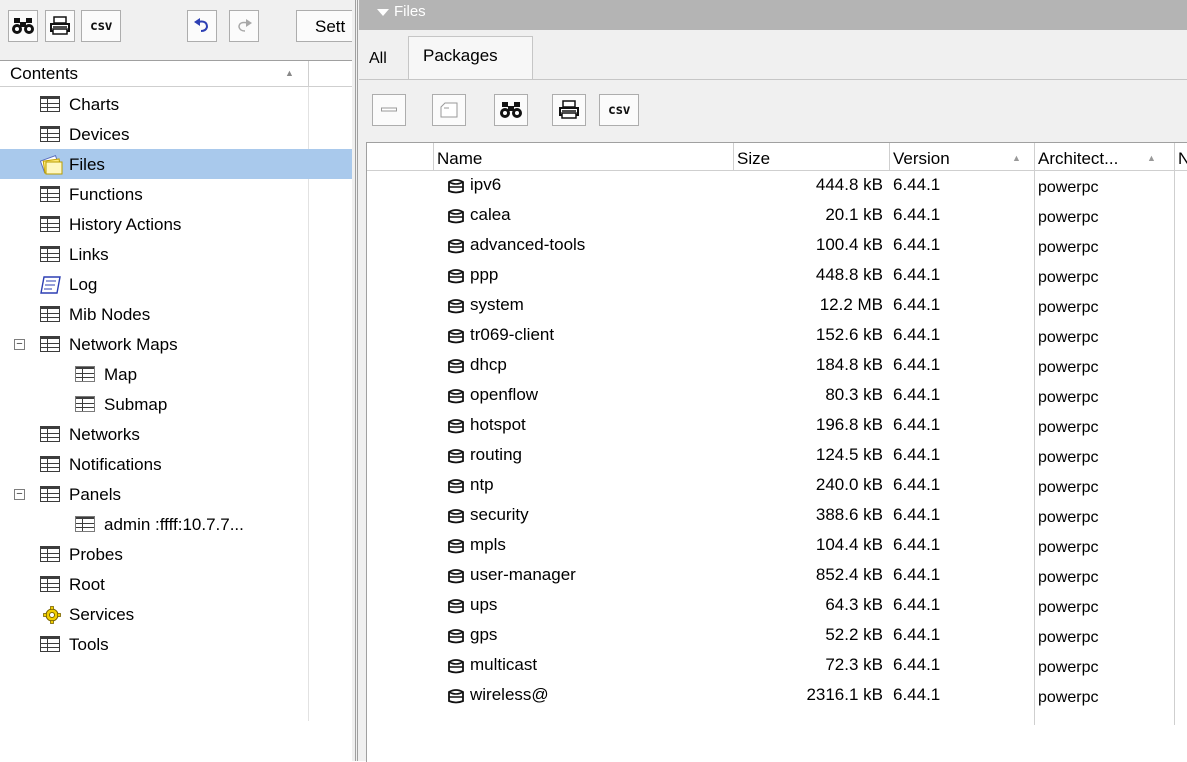 The height and width of the screenshot is (762, 1187). I want to click on package-name: ntp, so click(482, 484).